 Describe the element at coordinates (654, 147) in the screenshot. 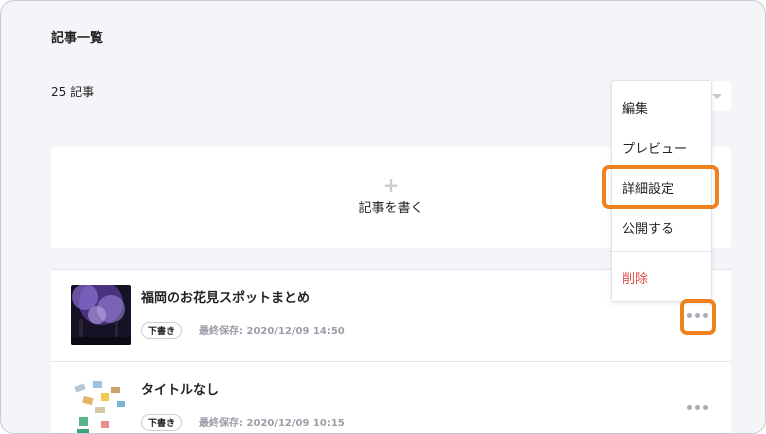

I see `menu-item-preview: プレビュー` at that location.